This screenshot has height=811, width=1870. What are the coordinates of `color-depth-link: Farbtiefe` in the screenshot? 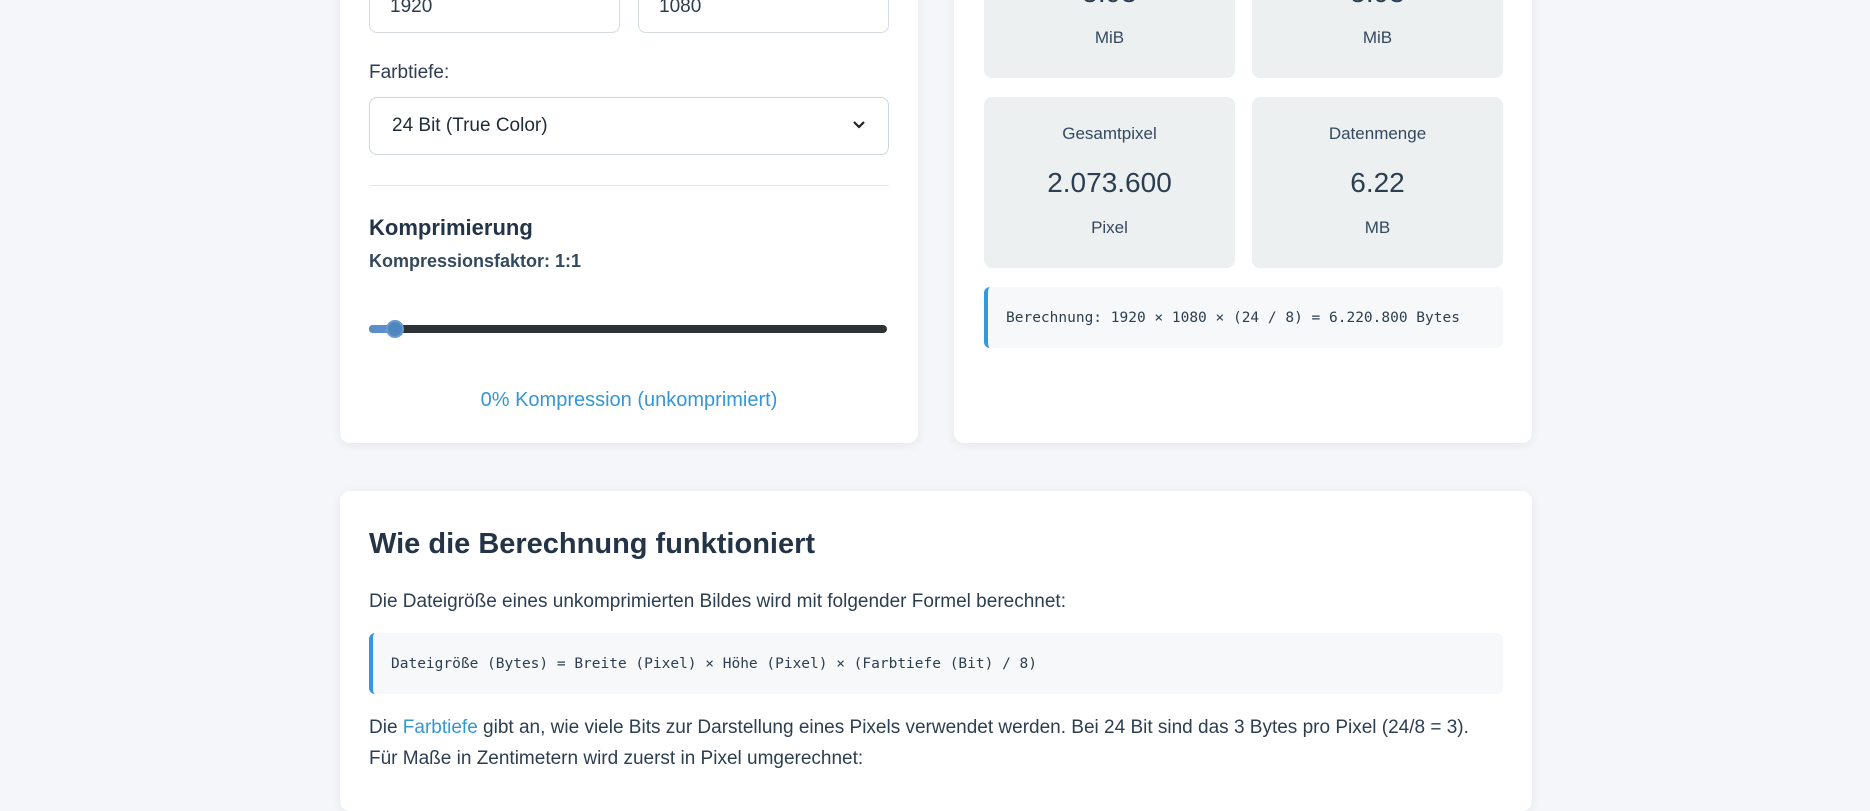 It's located at (440, 727).